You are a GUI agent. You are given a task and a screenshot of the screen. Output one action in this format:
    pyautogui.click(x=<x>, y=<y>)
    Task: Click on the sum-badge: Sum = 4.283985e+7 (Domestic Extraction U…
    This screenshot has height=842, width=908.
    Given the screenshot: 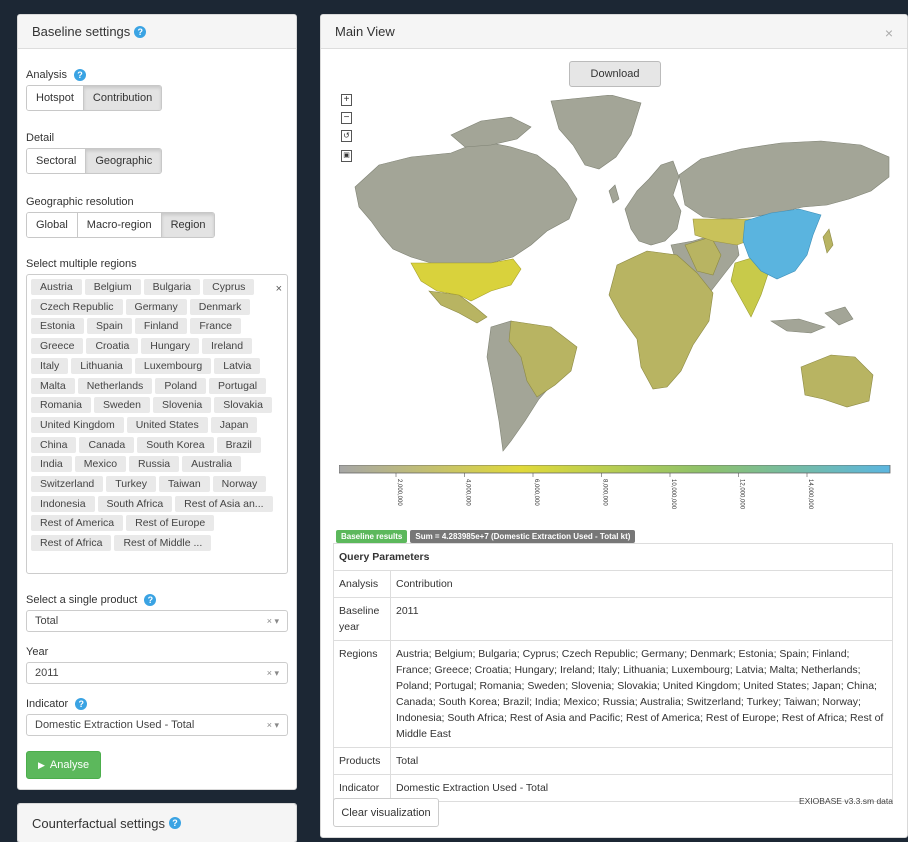 What is the action you would take?
    pyautogui.click(x=523, y=536)
    